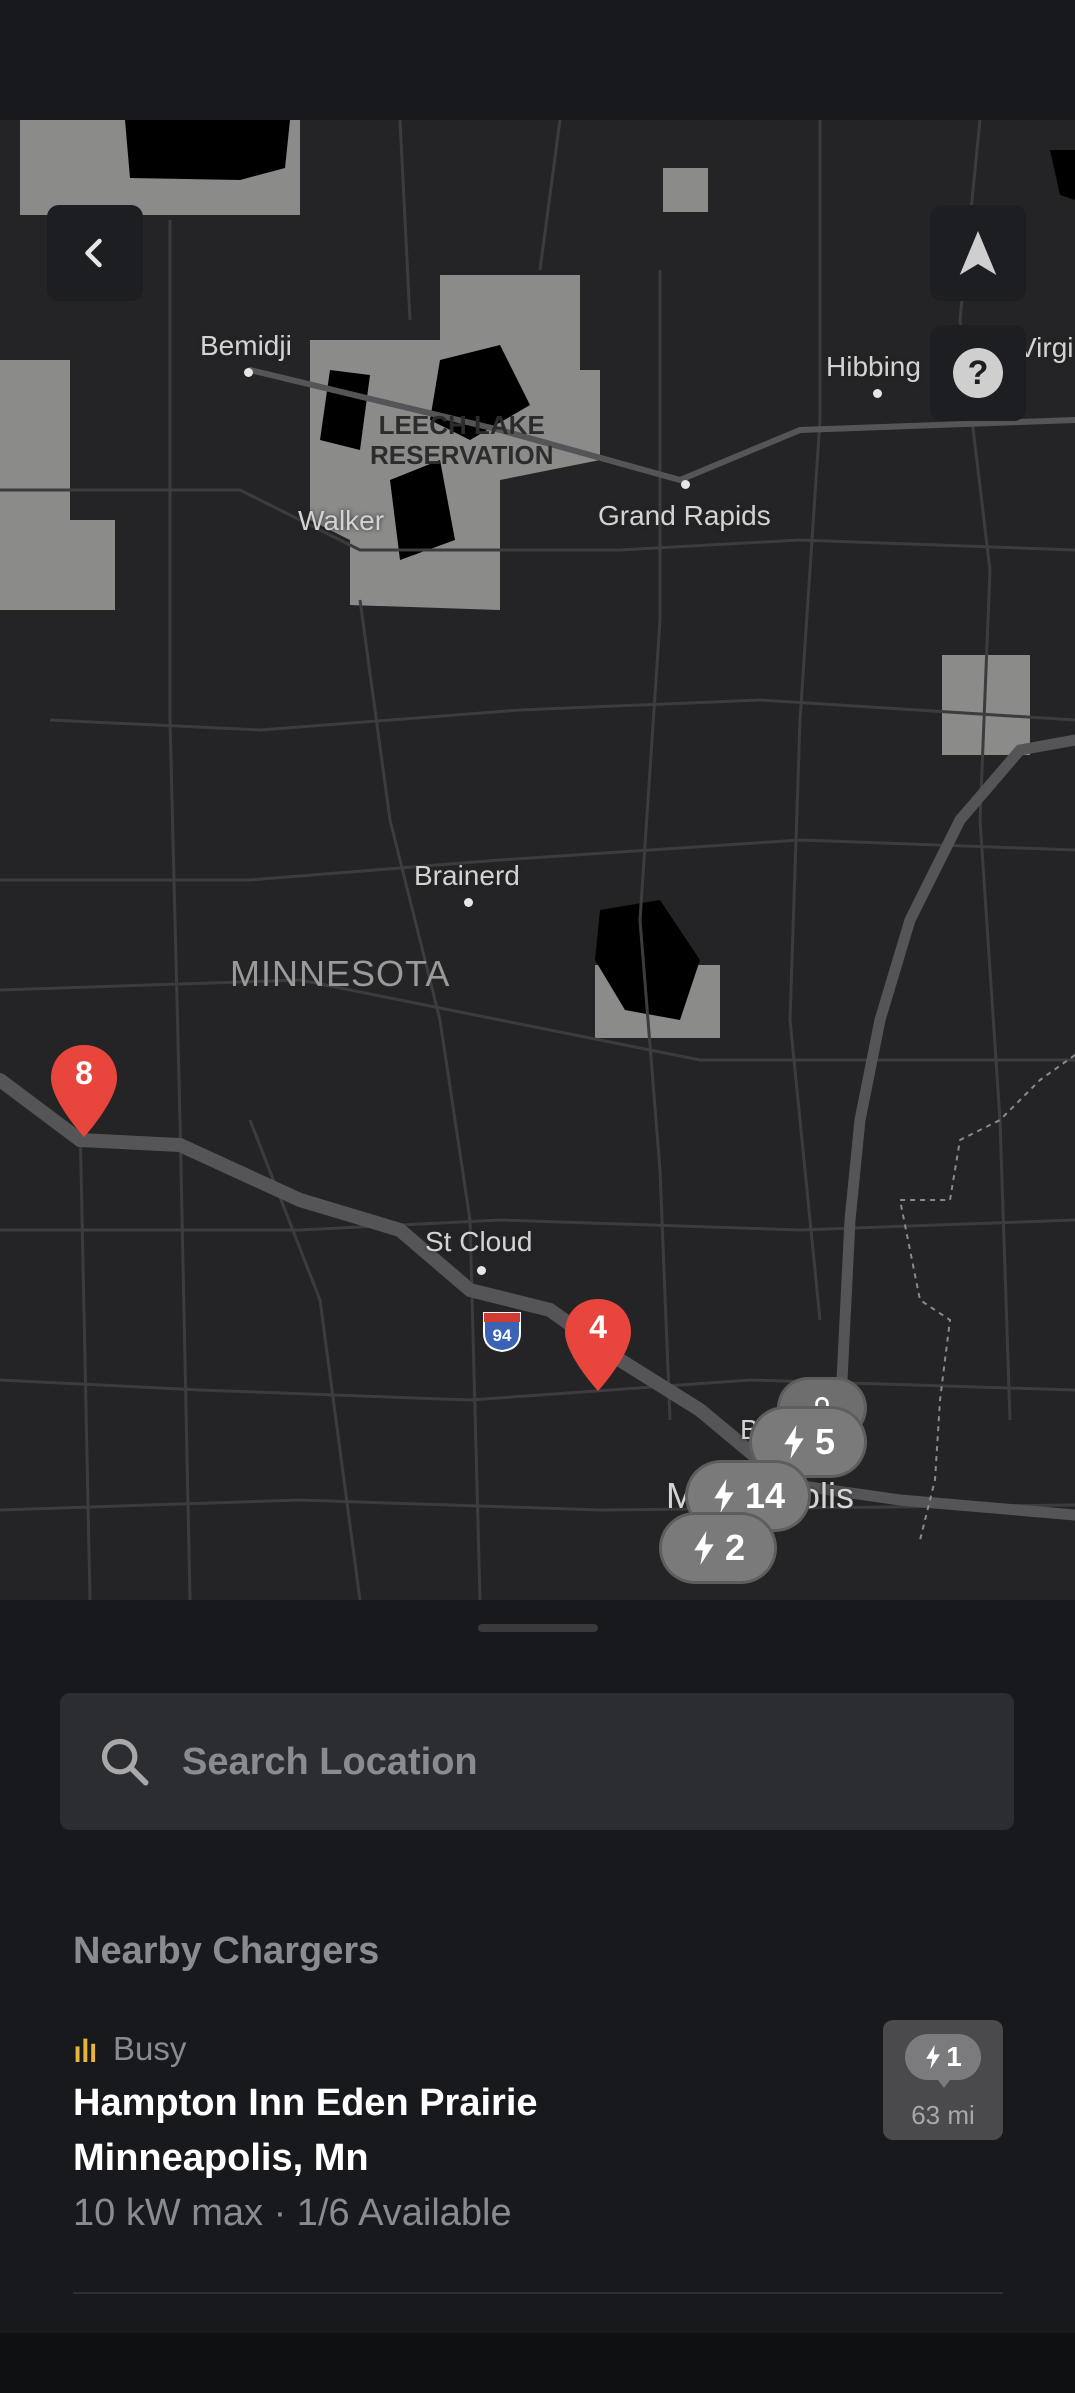 This screenshot has height=2393, width=1075. What do you see at coordinates (954, 2056) in the screenshot?
I see `stall-count: 1` at bounding box center [954, 2056].